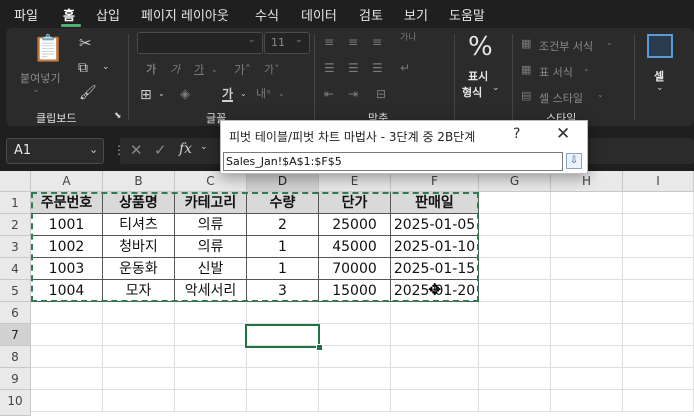  What do you see at coordinates (185, 94) in the screenshot?
I see `fill-color-icon: ◈` at bounding box center [185, 94].